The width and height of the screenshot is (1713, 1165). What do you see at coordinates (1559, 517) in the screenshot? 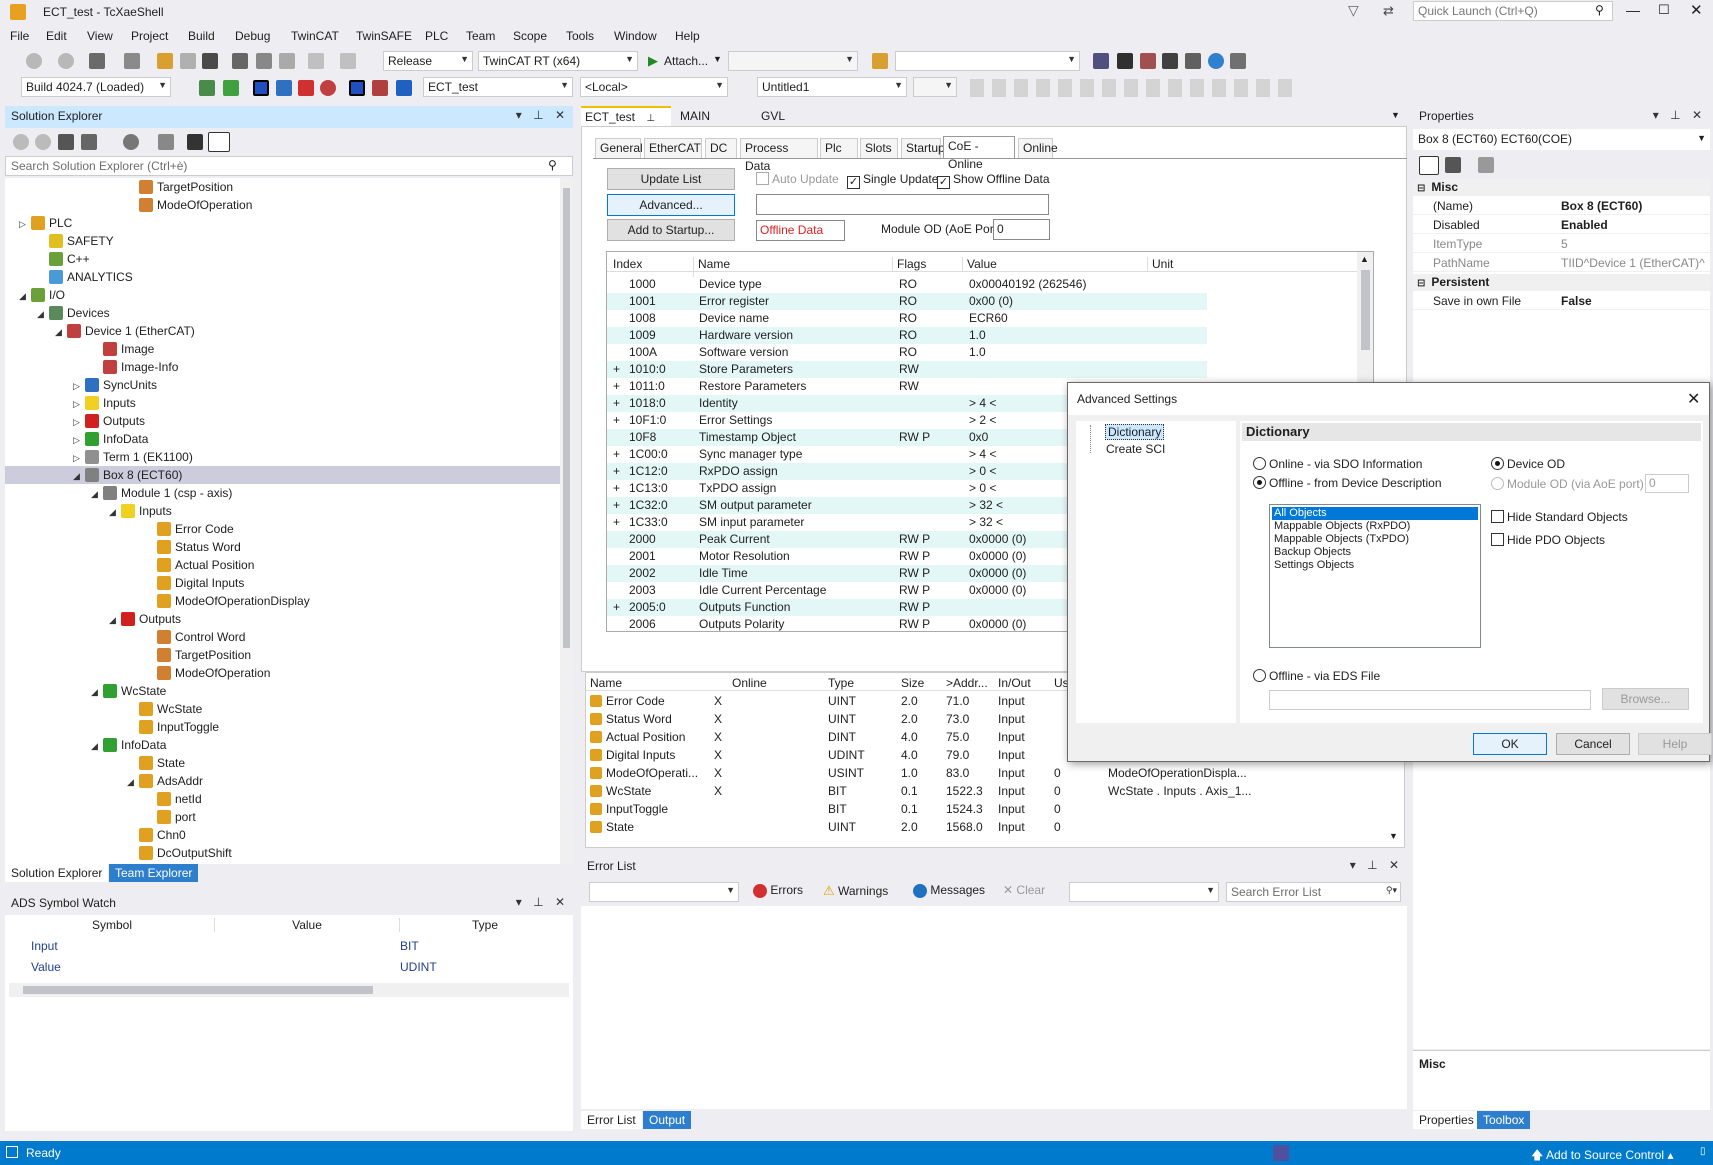
I see `hide-standard-checkbox: Hide Standard Objects` at bounding box center [1559, 517].